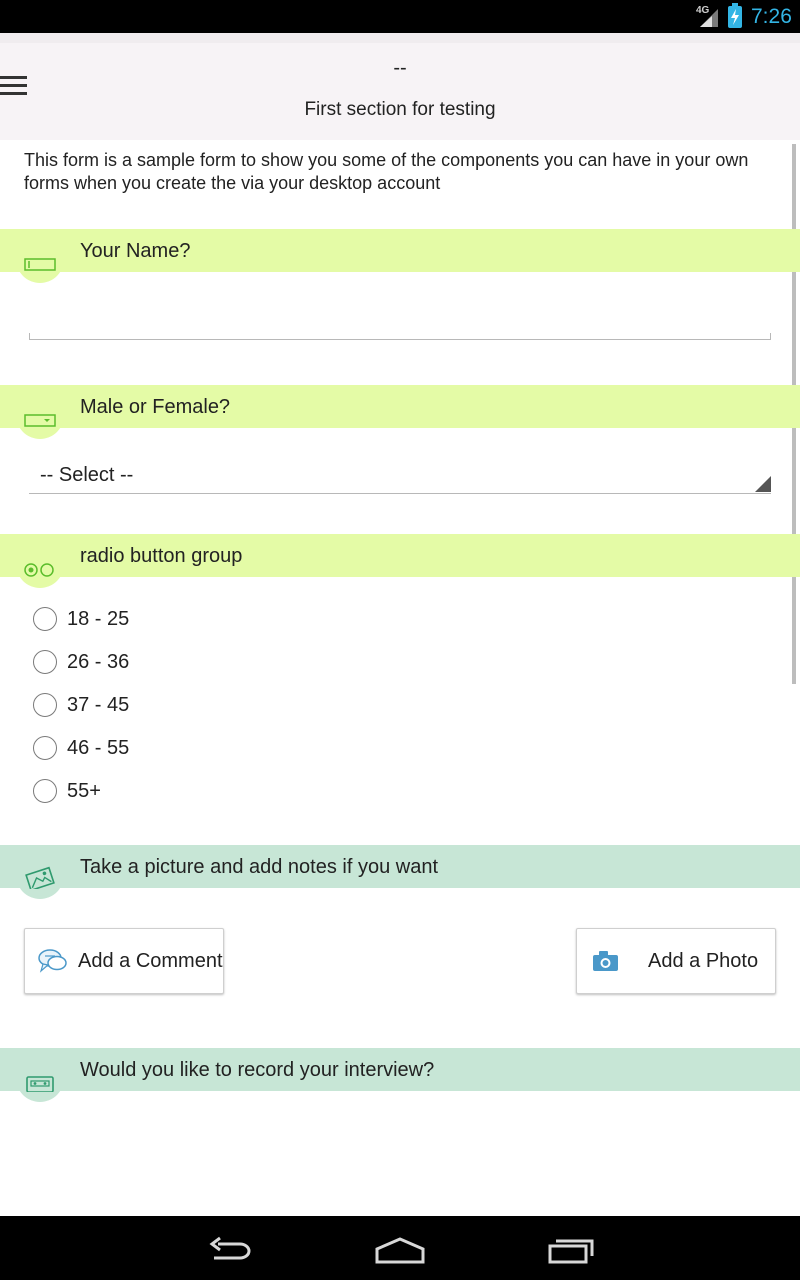 The image size is (800, 1280). I want to click on radio-label: 37 - 45, so click(98, 705).